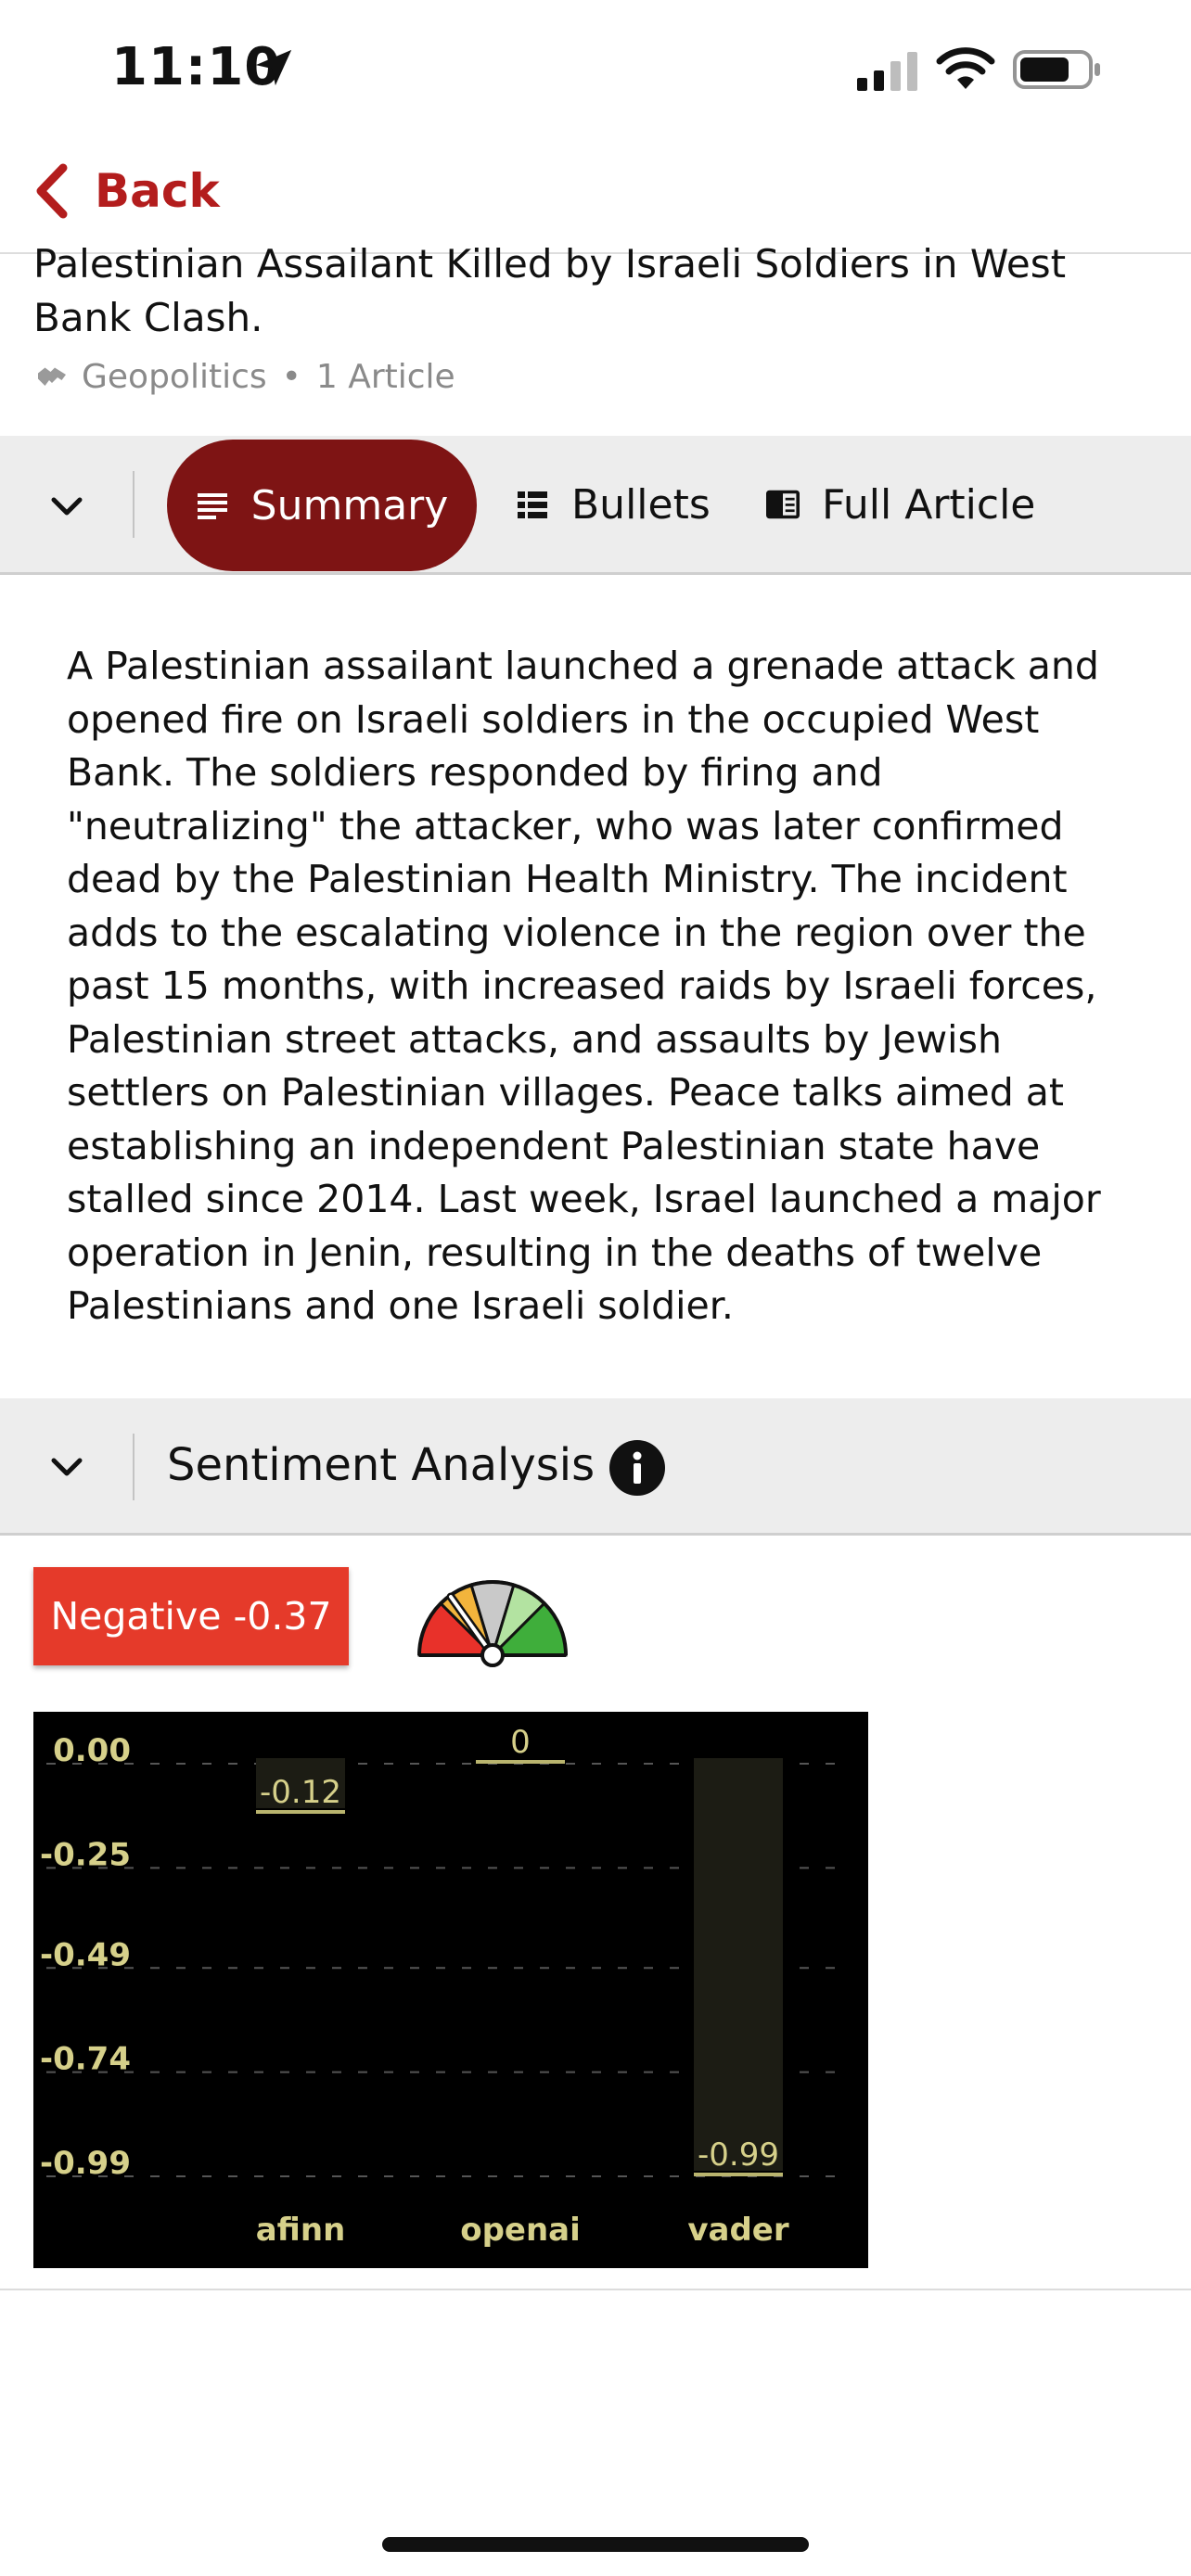  Describe the element at coordinates (738, 2155) in the screenshot. I see `data-label: -0.99` at that location.